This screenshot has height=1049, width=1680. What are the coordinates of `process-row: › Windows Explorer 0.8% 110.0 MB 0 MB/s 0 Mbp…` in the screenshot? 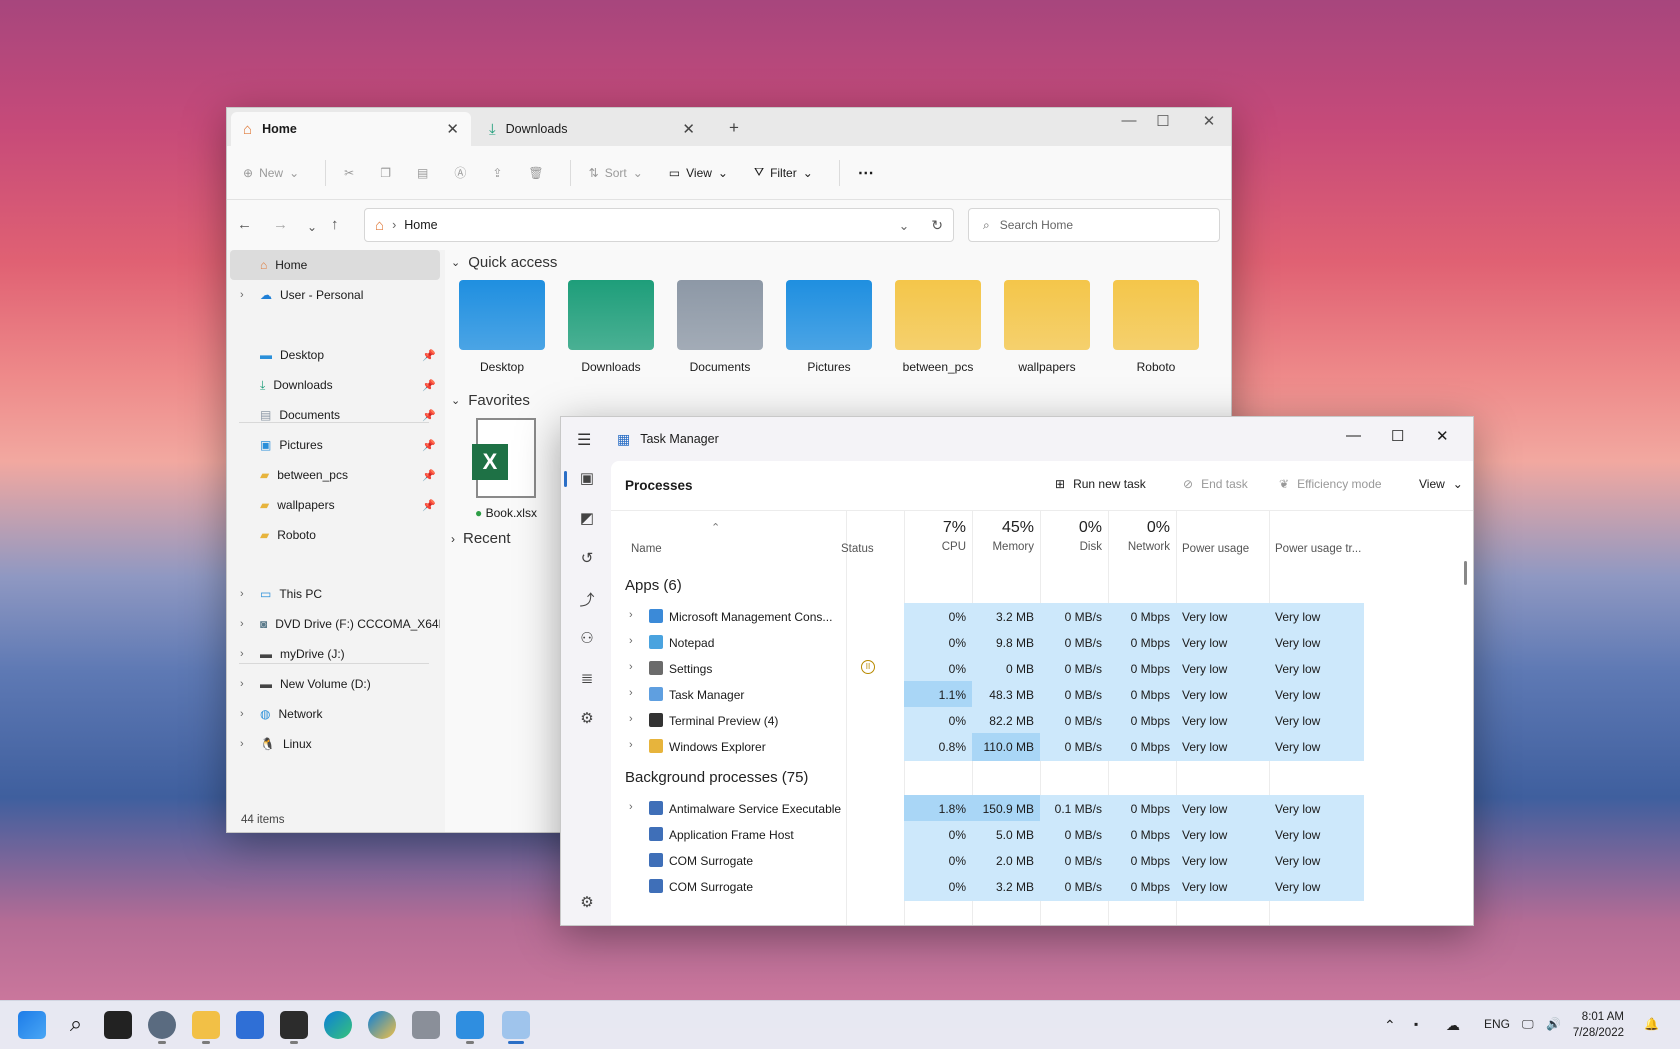 It's located at (1006, 747).